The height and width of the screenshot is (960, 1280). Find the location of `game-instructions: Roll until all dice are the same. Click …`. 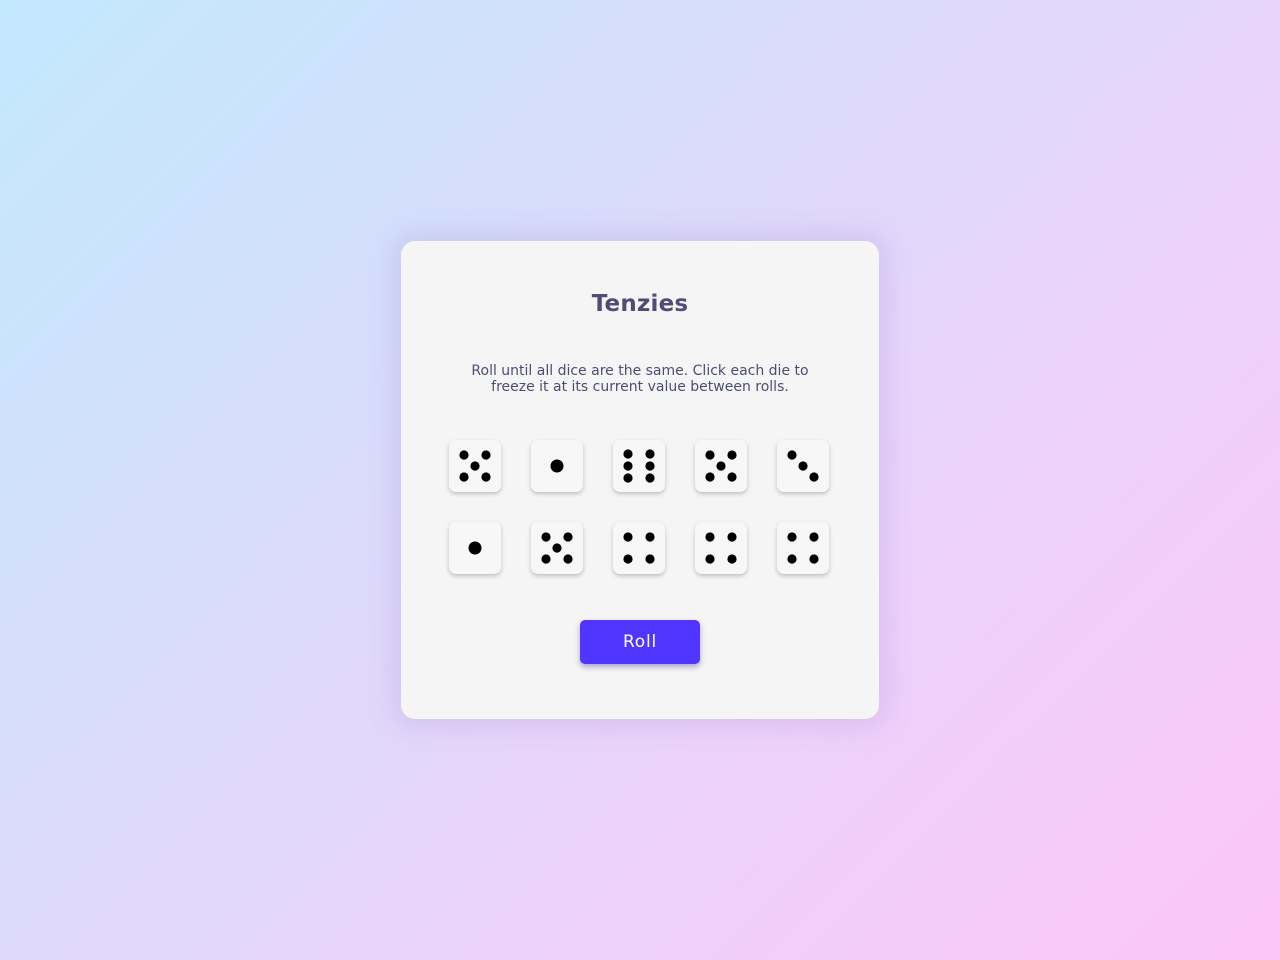

game-instructions: Roll until all dice are the same. Click … is located at coordinates (640, 379).